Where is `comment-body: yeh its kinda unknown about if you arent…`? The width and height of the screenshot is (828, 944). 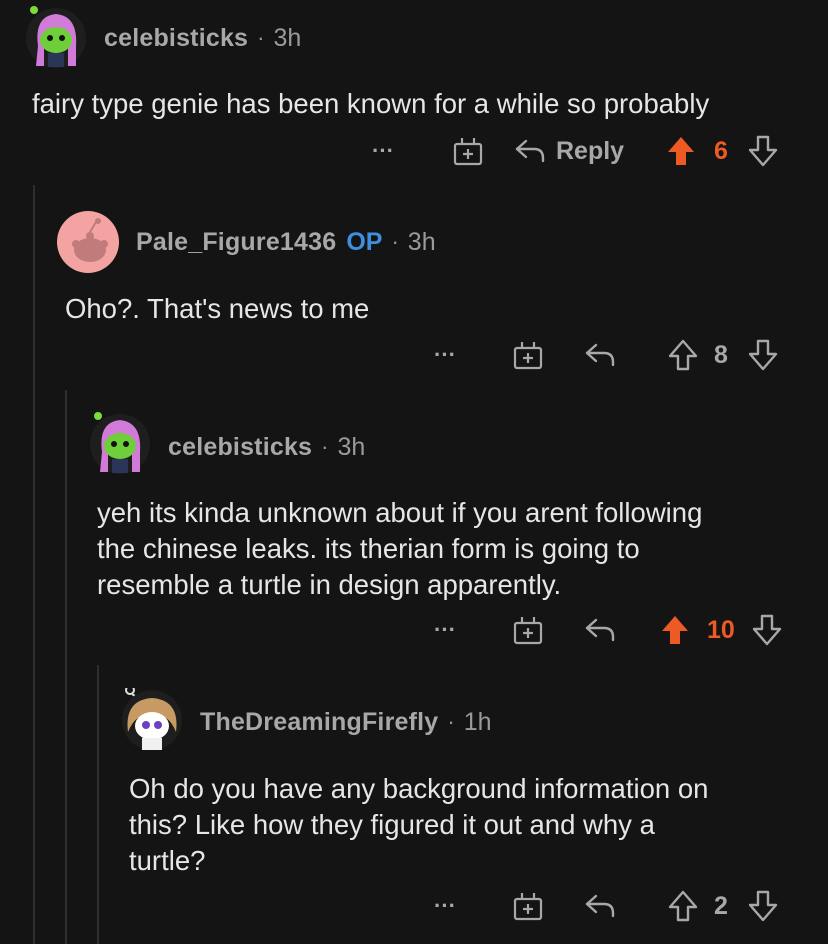 comment-body: yeh its kinda unknown about if you arent… is located at coordinates (400, 548).